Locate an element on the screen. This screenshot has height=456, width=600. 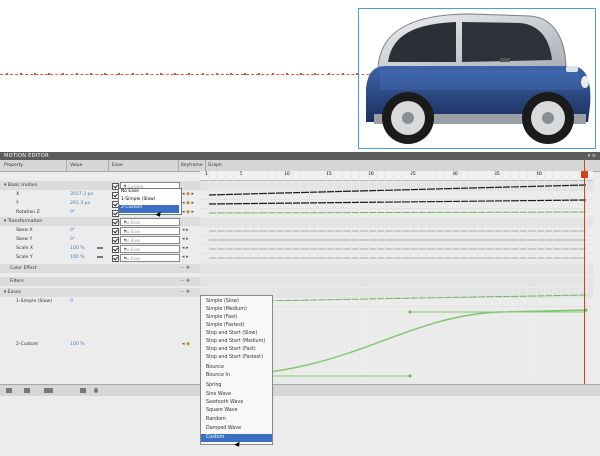
menu-item: Simple (Fast) is located at coordinates (236, 318).